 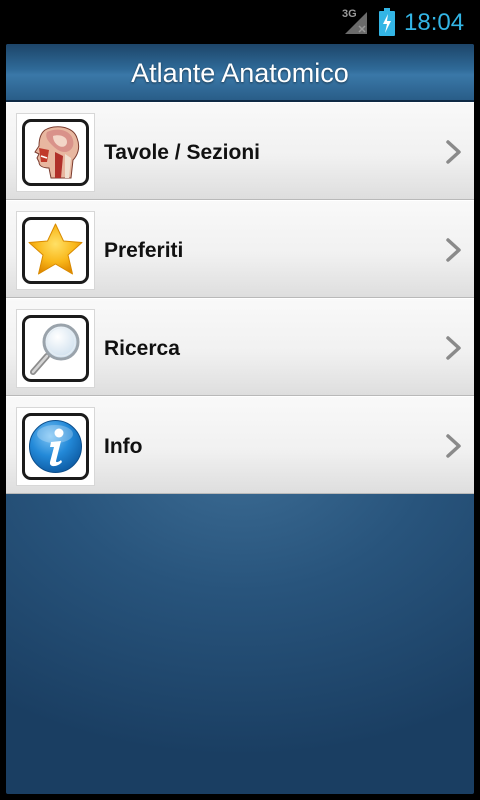 I want to click on title-bar: Atlante Anatomico, so click(x=240, y=73).